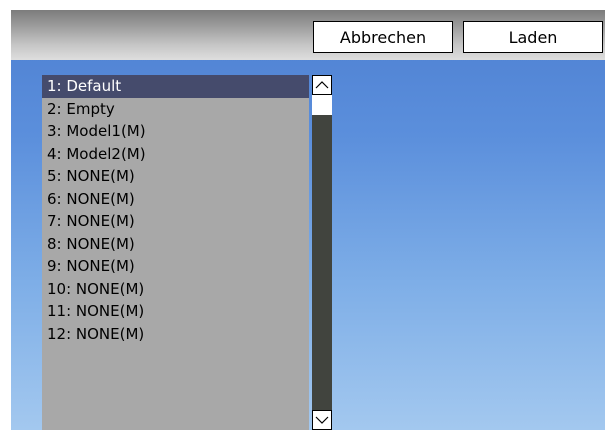 This screenshot has width=607, height=430. Describe the element at coordinates (175, 289) in the screenshot. I see `list-item: 10: NONE(M)` at that location.